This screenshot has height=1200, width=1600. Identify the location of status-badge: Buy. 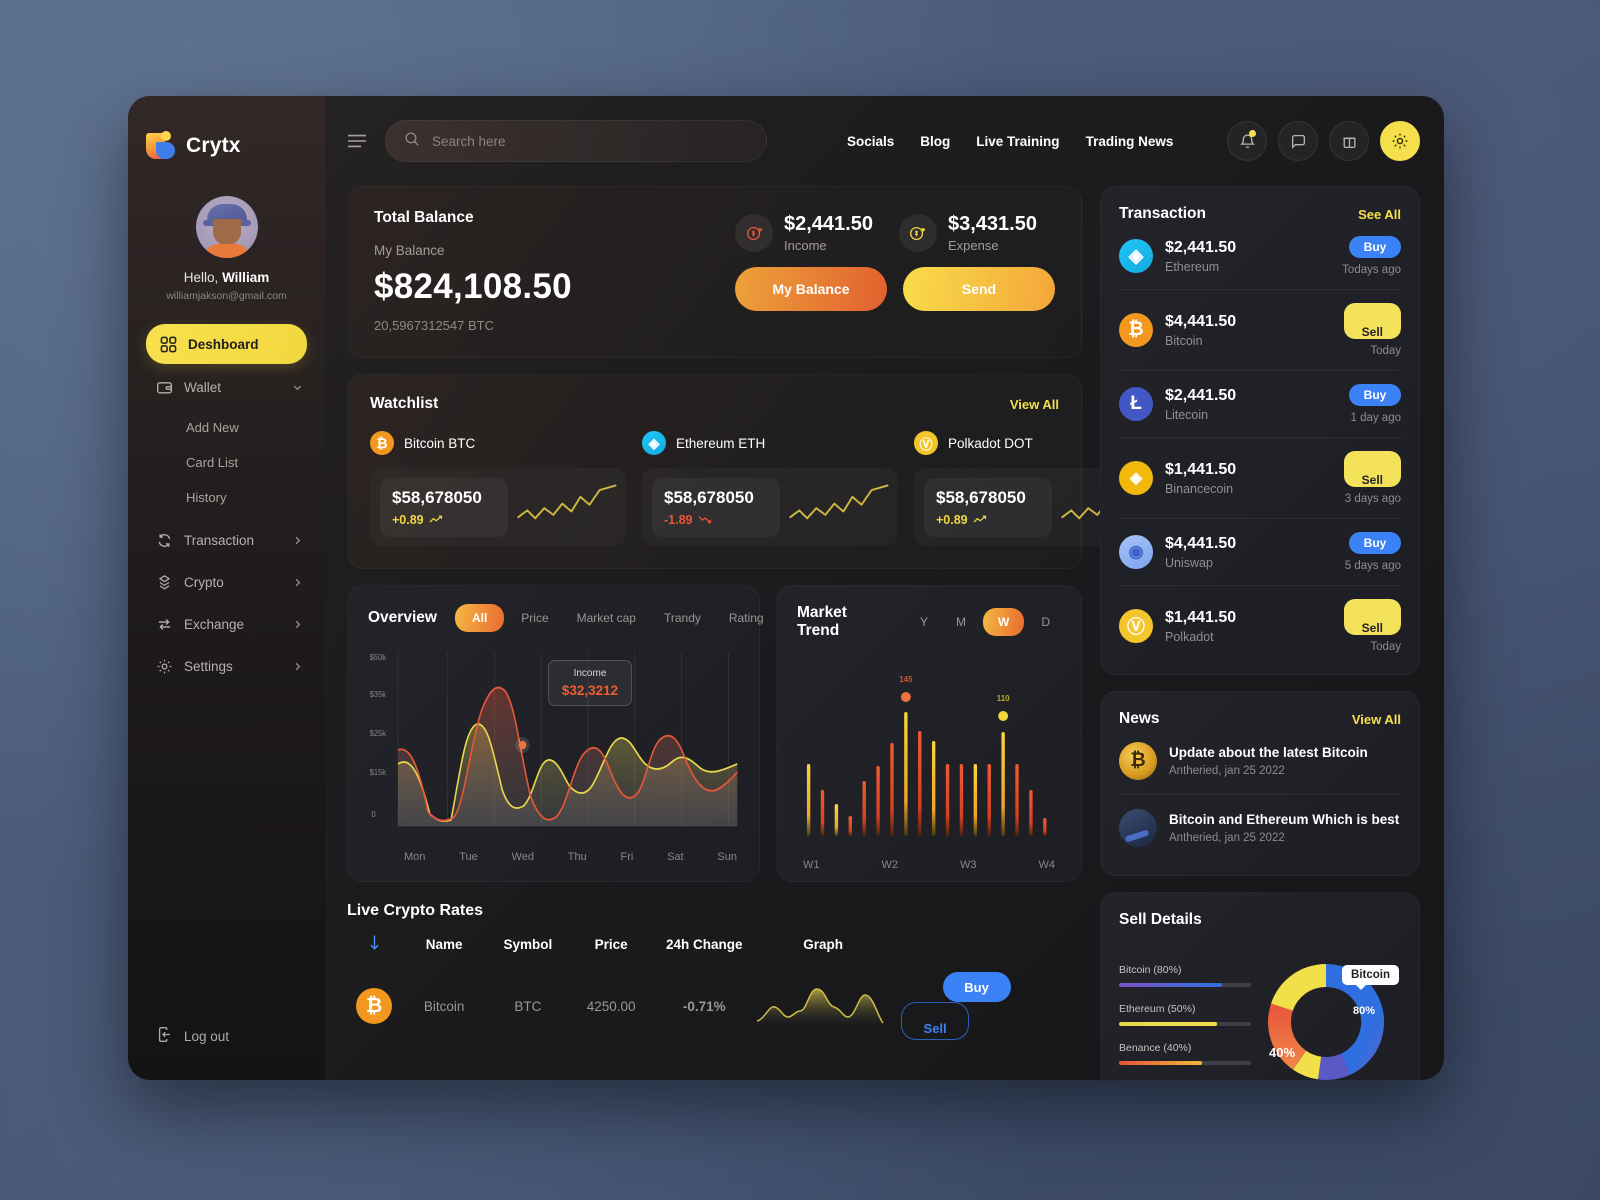
(1375, 543).